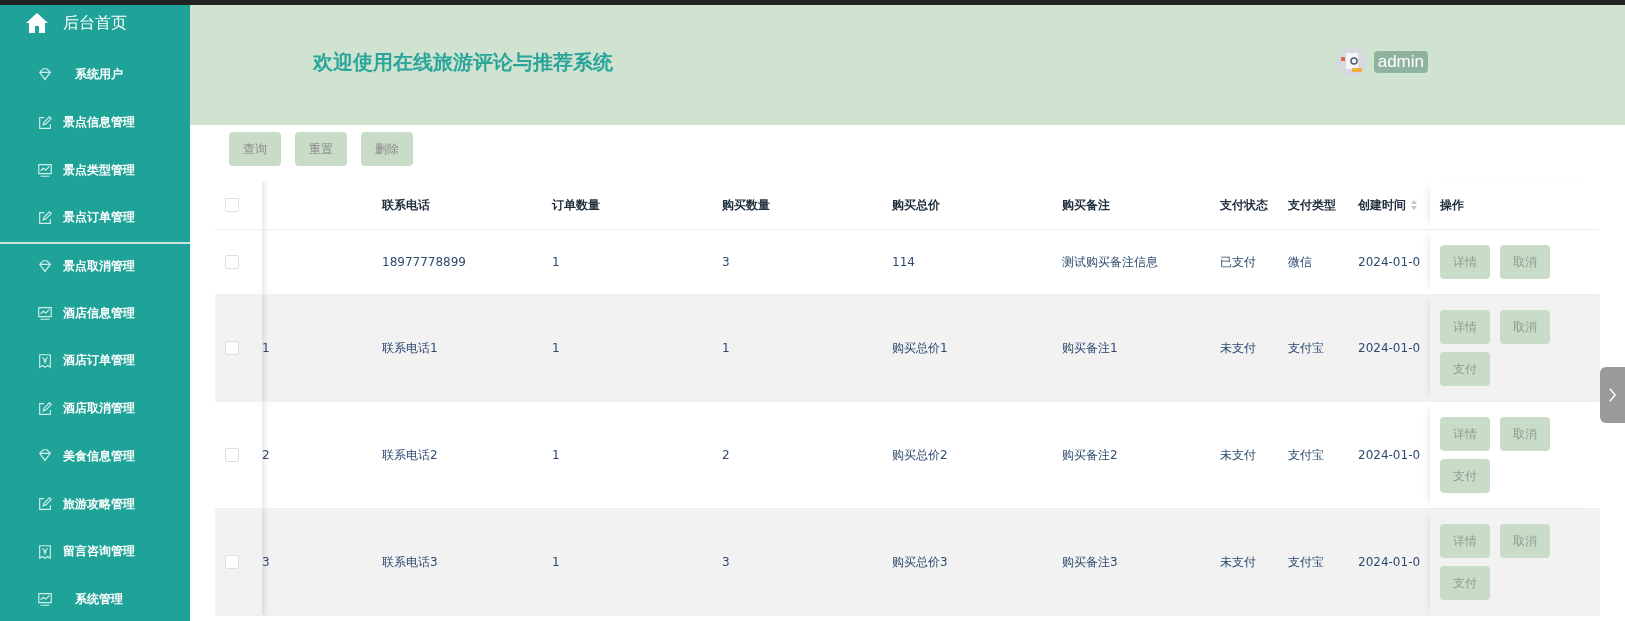 The width and height of the screenshot is (1625, 621). Describe the element at coordinates (95, 265) in the screenshot. I see `sidebar-item: 景点取消管理` at that location.